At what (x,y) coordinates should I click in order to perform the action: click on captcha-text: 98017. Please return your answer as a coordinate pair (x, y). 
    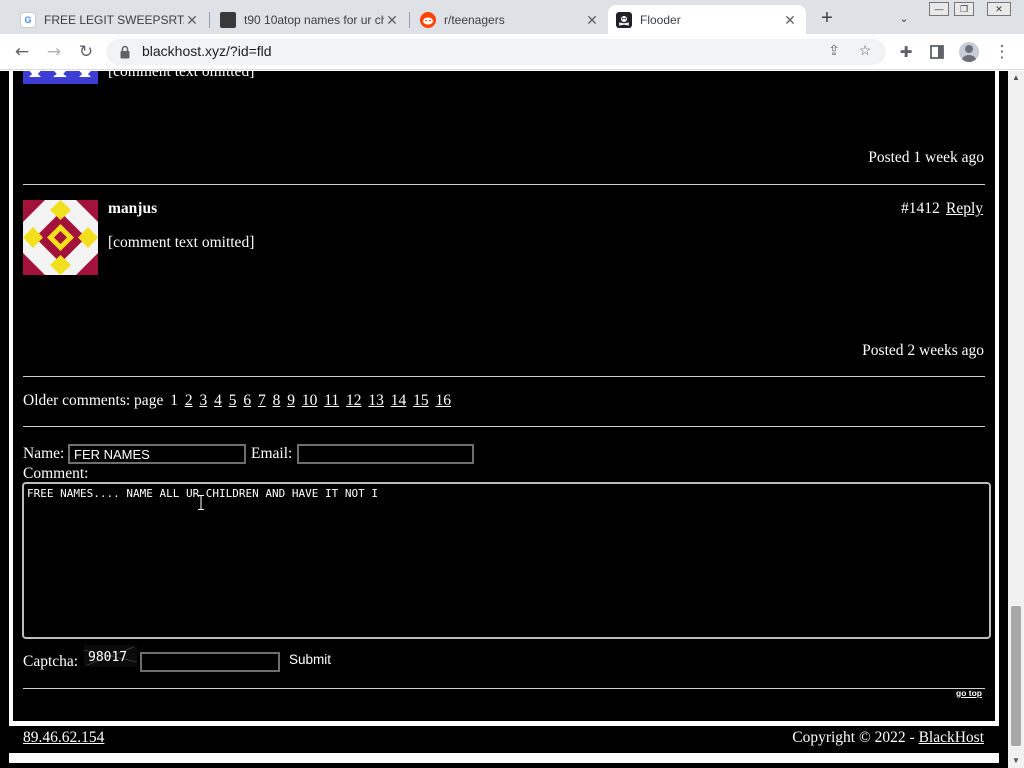
    Looking at the image, I should click on (107, 657).